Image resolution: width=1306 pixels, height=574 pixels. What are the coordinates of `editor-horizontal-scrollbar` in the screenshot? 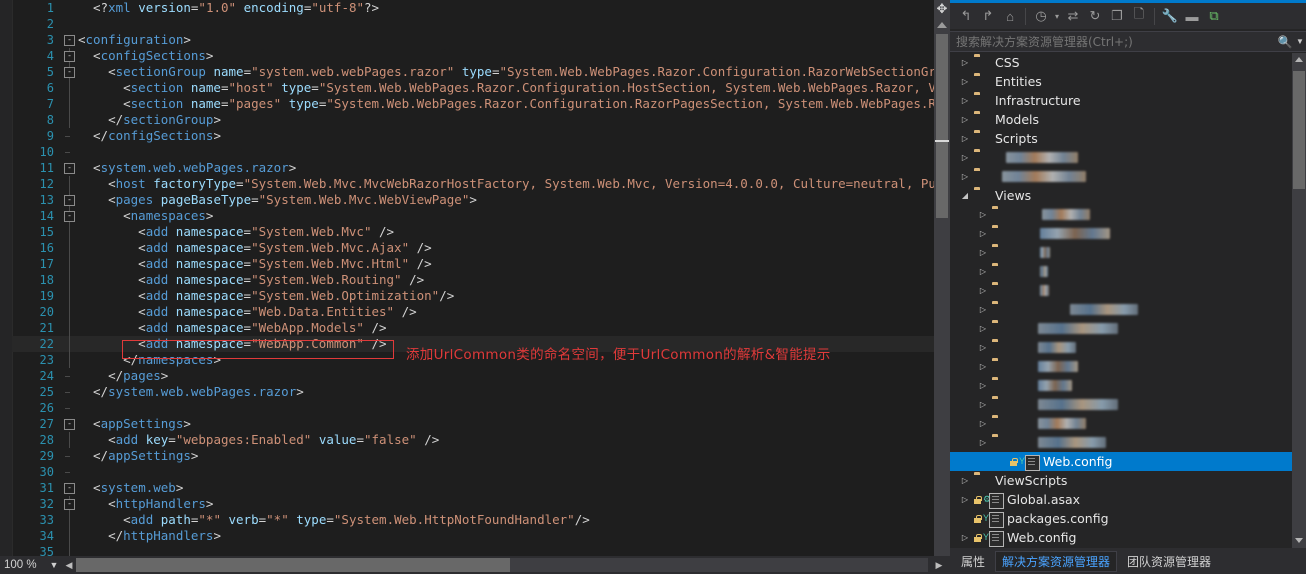 It's located at (502, 565).